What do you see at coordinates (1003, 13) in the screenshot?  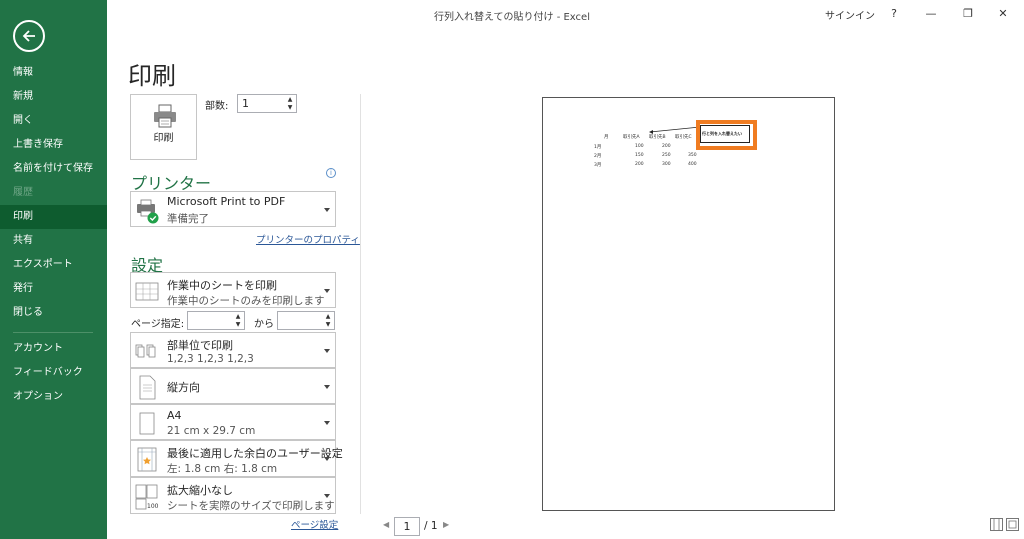 I see `close-button: ✕` at bounding box center [1003, 13].